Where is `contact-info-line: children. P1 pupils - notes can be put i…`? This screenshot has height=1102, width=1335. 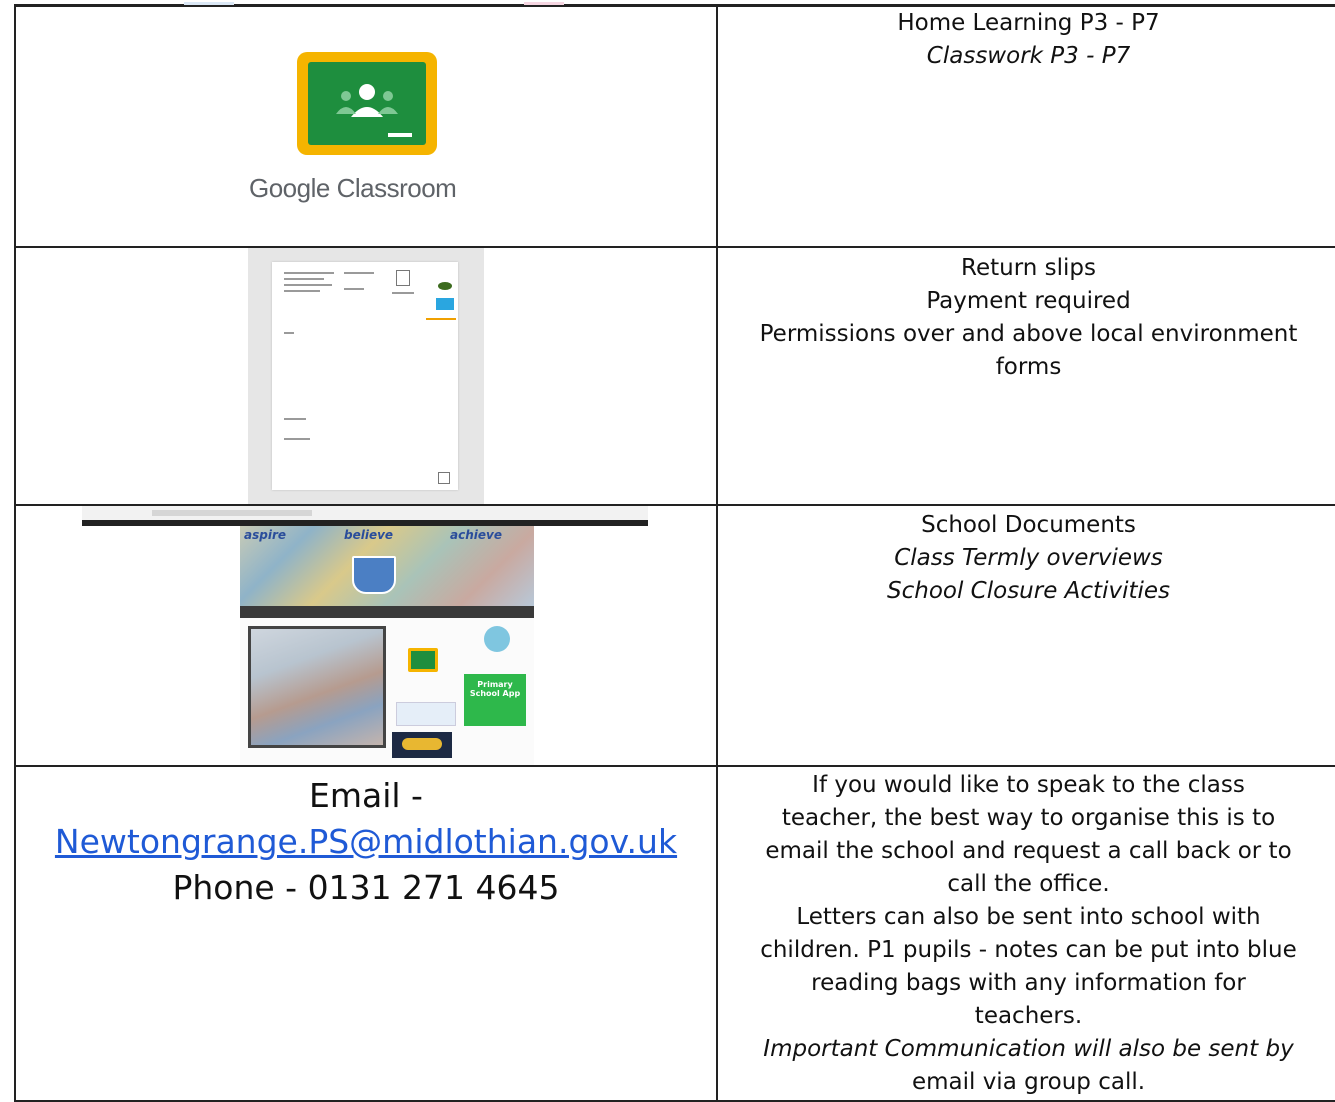 contact-info-line: children. P1 pupils - notes can be put i… is located at coordinates (1028, 950).